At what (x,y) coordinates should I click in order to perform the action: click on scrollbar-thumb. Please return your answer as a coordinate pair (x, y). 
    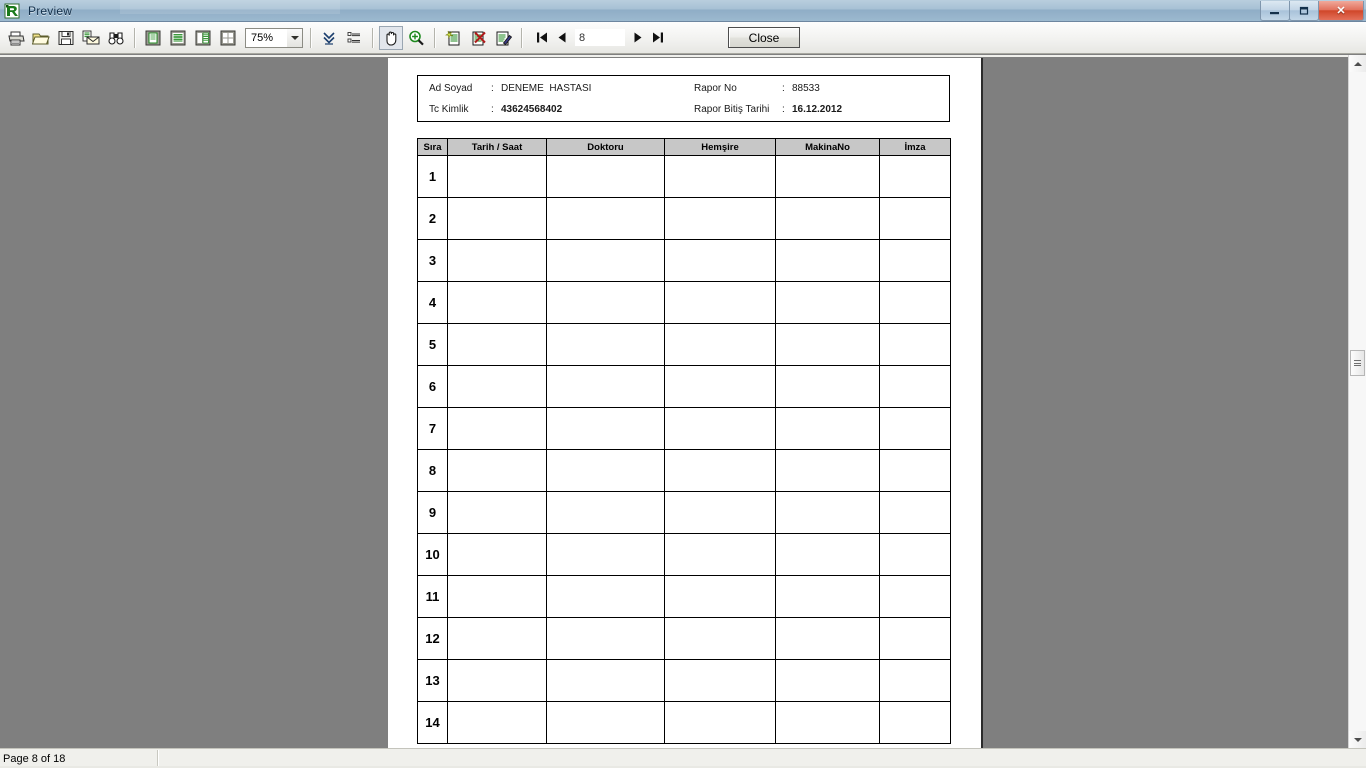
    Looking at the image, I should click on (1357, 363).